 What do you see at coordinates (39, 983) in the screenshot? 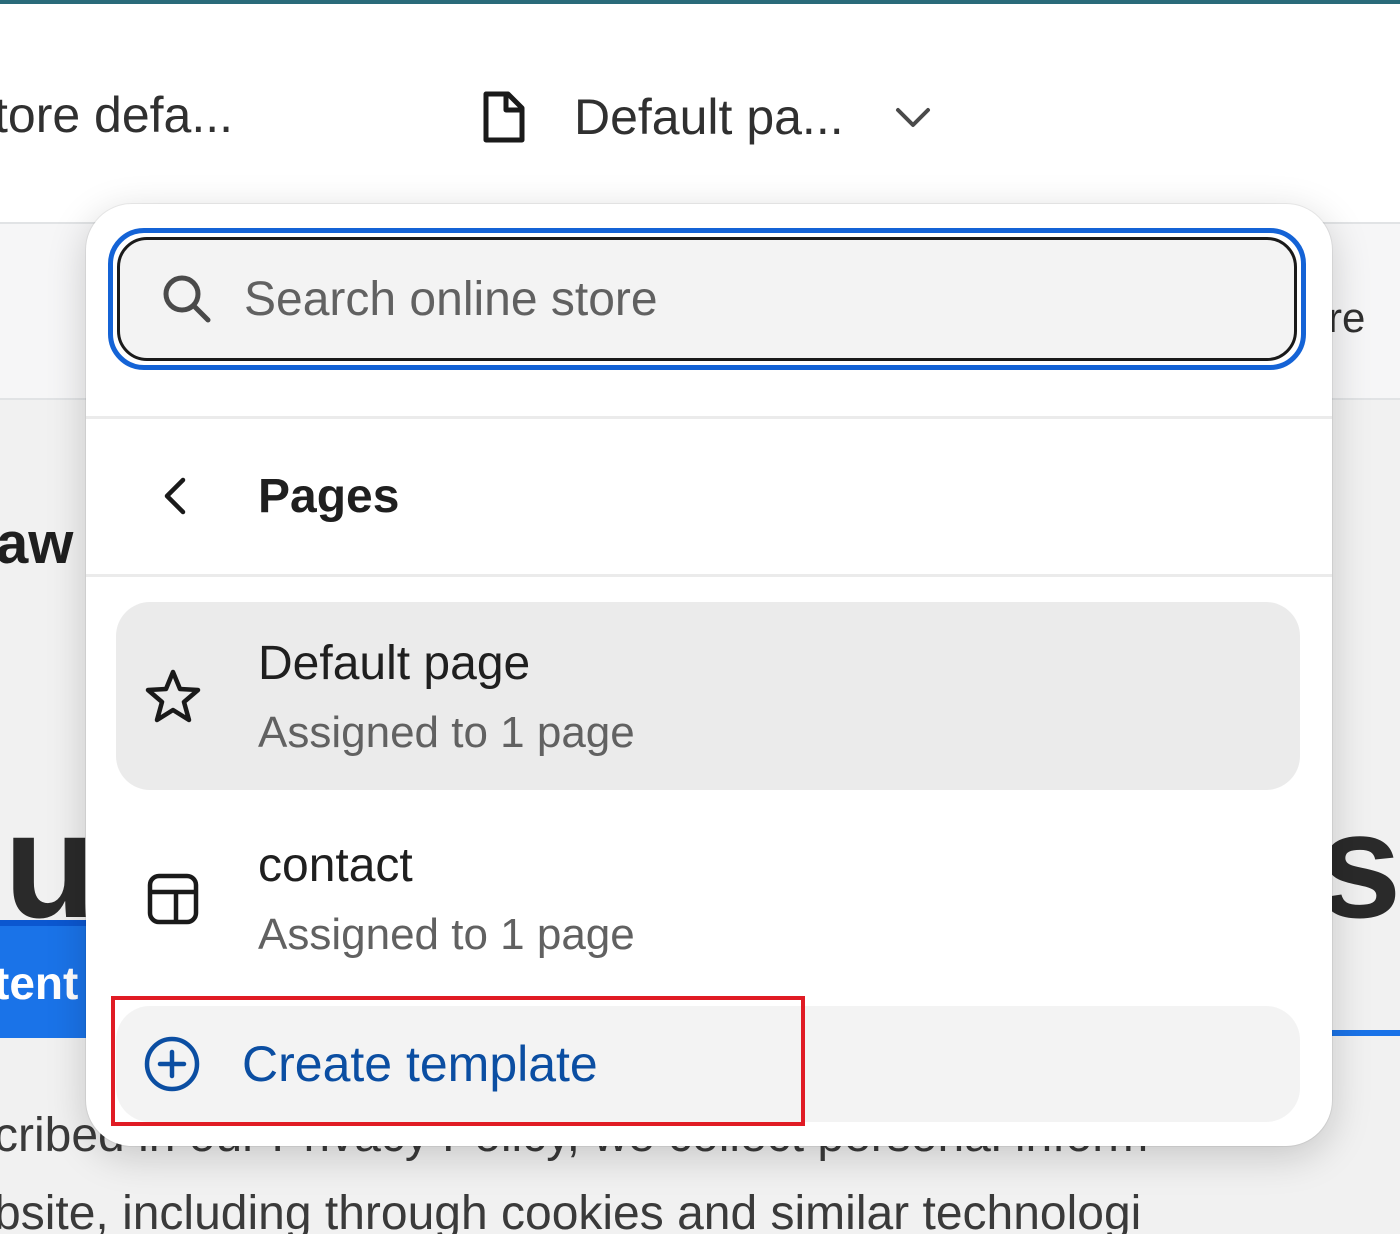
I see `preview-tab-label: tent` at bounding box center [39, 983].